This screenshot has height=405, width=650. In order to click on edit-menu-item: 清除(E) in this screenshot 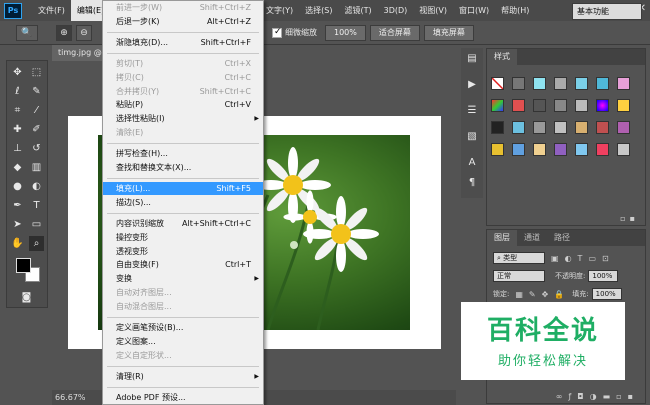, I will do `click(183, 132)`.